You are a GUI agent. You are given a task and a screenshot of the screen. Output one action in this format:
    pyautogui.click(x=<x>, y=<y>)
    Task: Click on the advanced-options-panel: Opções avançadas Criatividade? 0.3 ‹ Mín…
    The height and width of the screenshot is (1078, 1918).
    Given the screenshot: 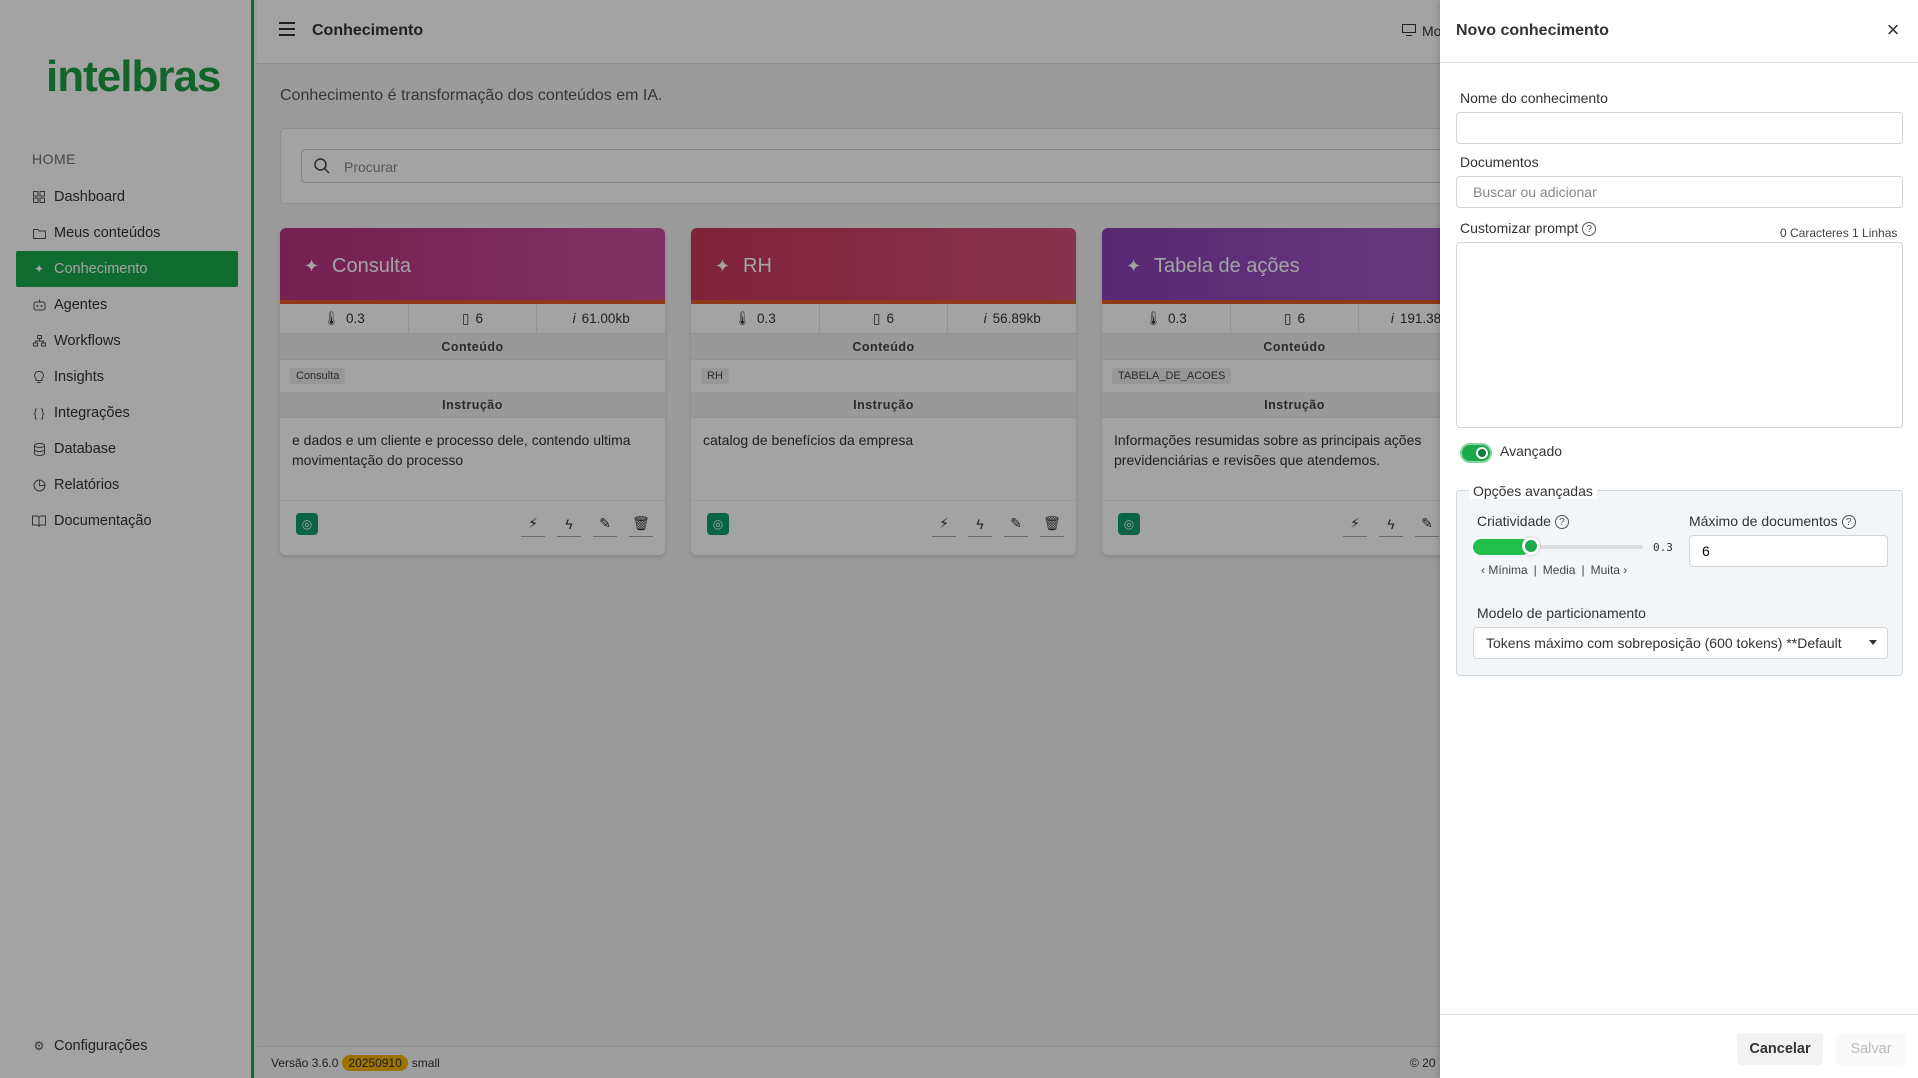 What is the action you would take?
    pyautogui.click(x=1679, y=579)
    